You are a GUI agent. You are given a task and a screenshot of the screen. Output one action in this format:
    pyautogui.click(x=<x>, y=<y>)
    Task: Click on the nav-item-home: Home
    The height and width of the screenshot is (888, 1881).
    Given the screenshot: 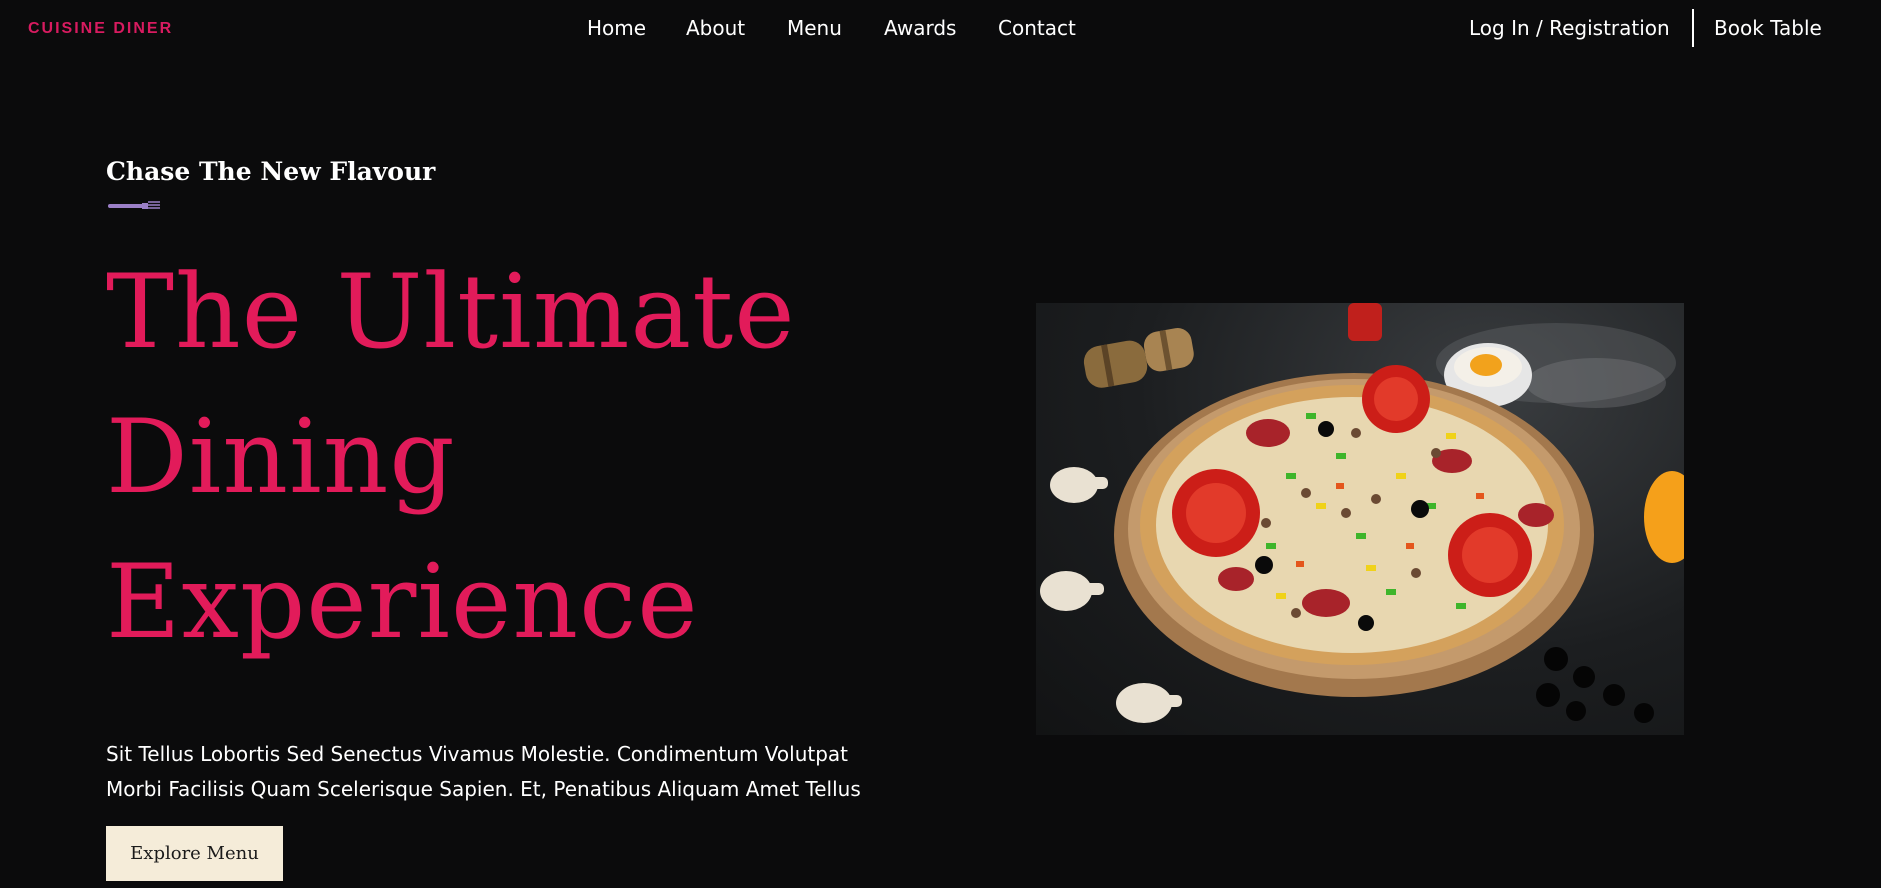 What is the action you would take?
    pyautogui.click(x=616, y=28)
    